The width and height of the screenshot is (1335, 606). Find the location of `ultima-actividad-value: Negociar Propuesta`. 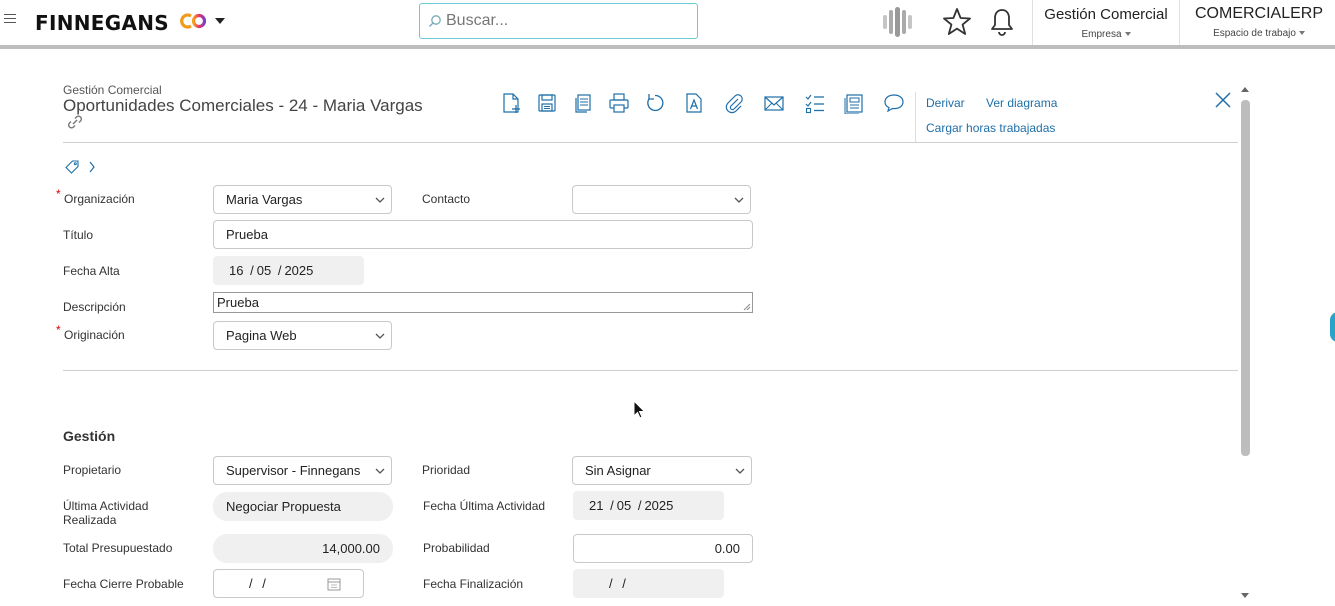

ultima-actividad-value: Negociar Propuesta is located at coordinates (283, 506).